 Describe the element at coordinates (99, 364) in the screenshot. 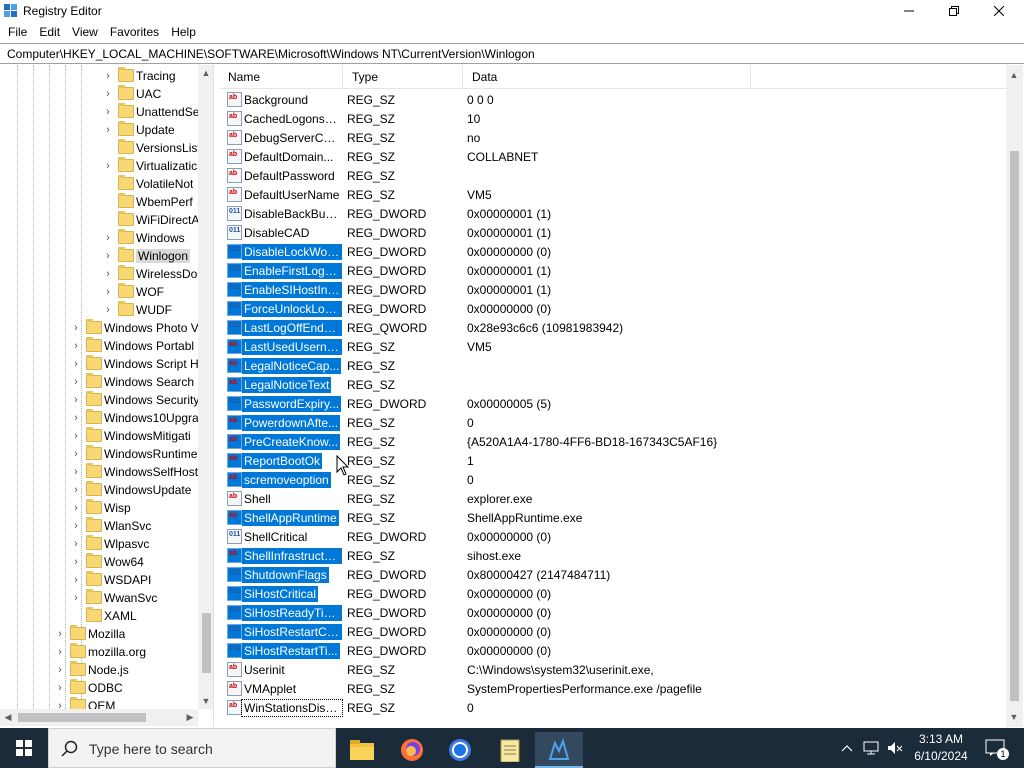

I see `tree-item-windows-script-h: › Windows Script H` at that location.